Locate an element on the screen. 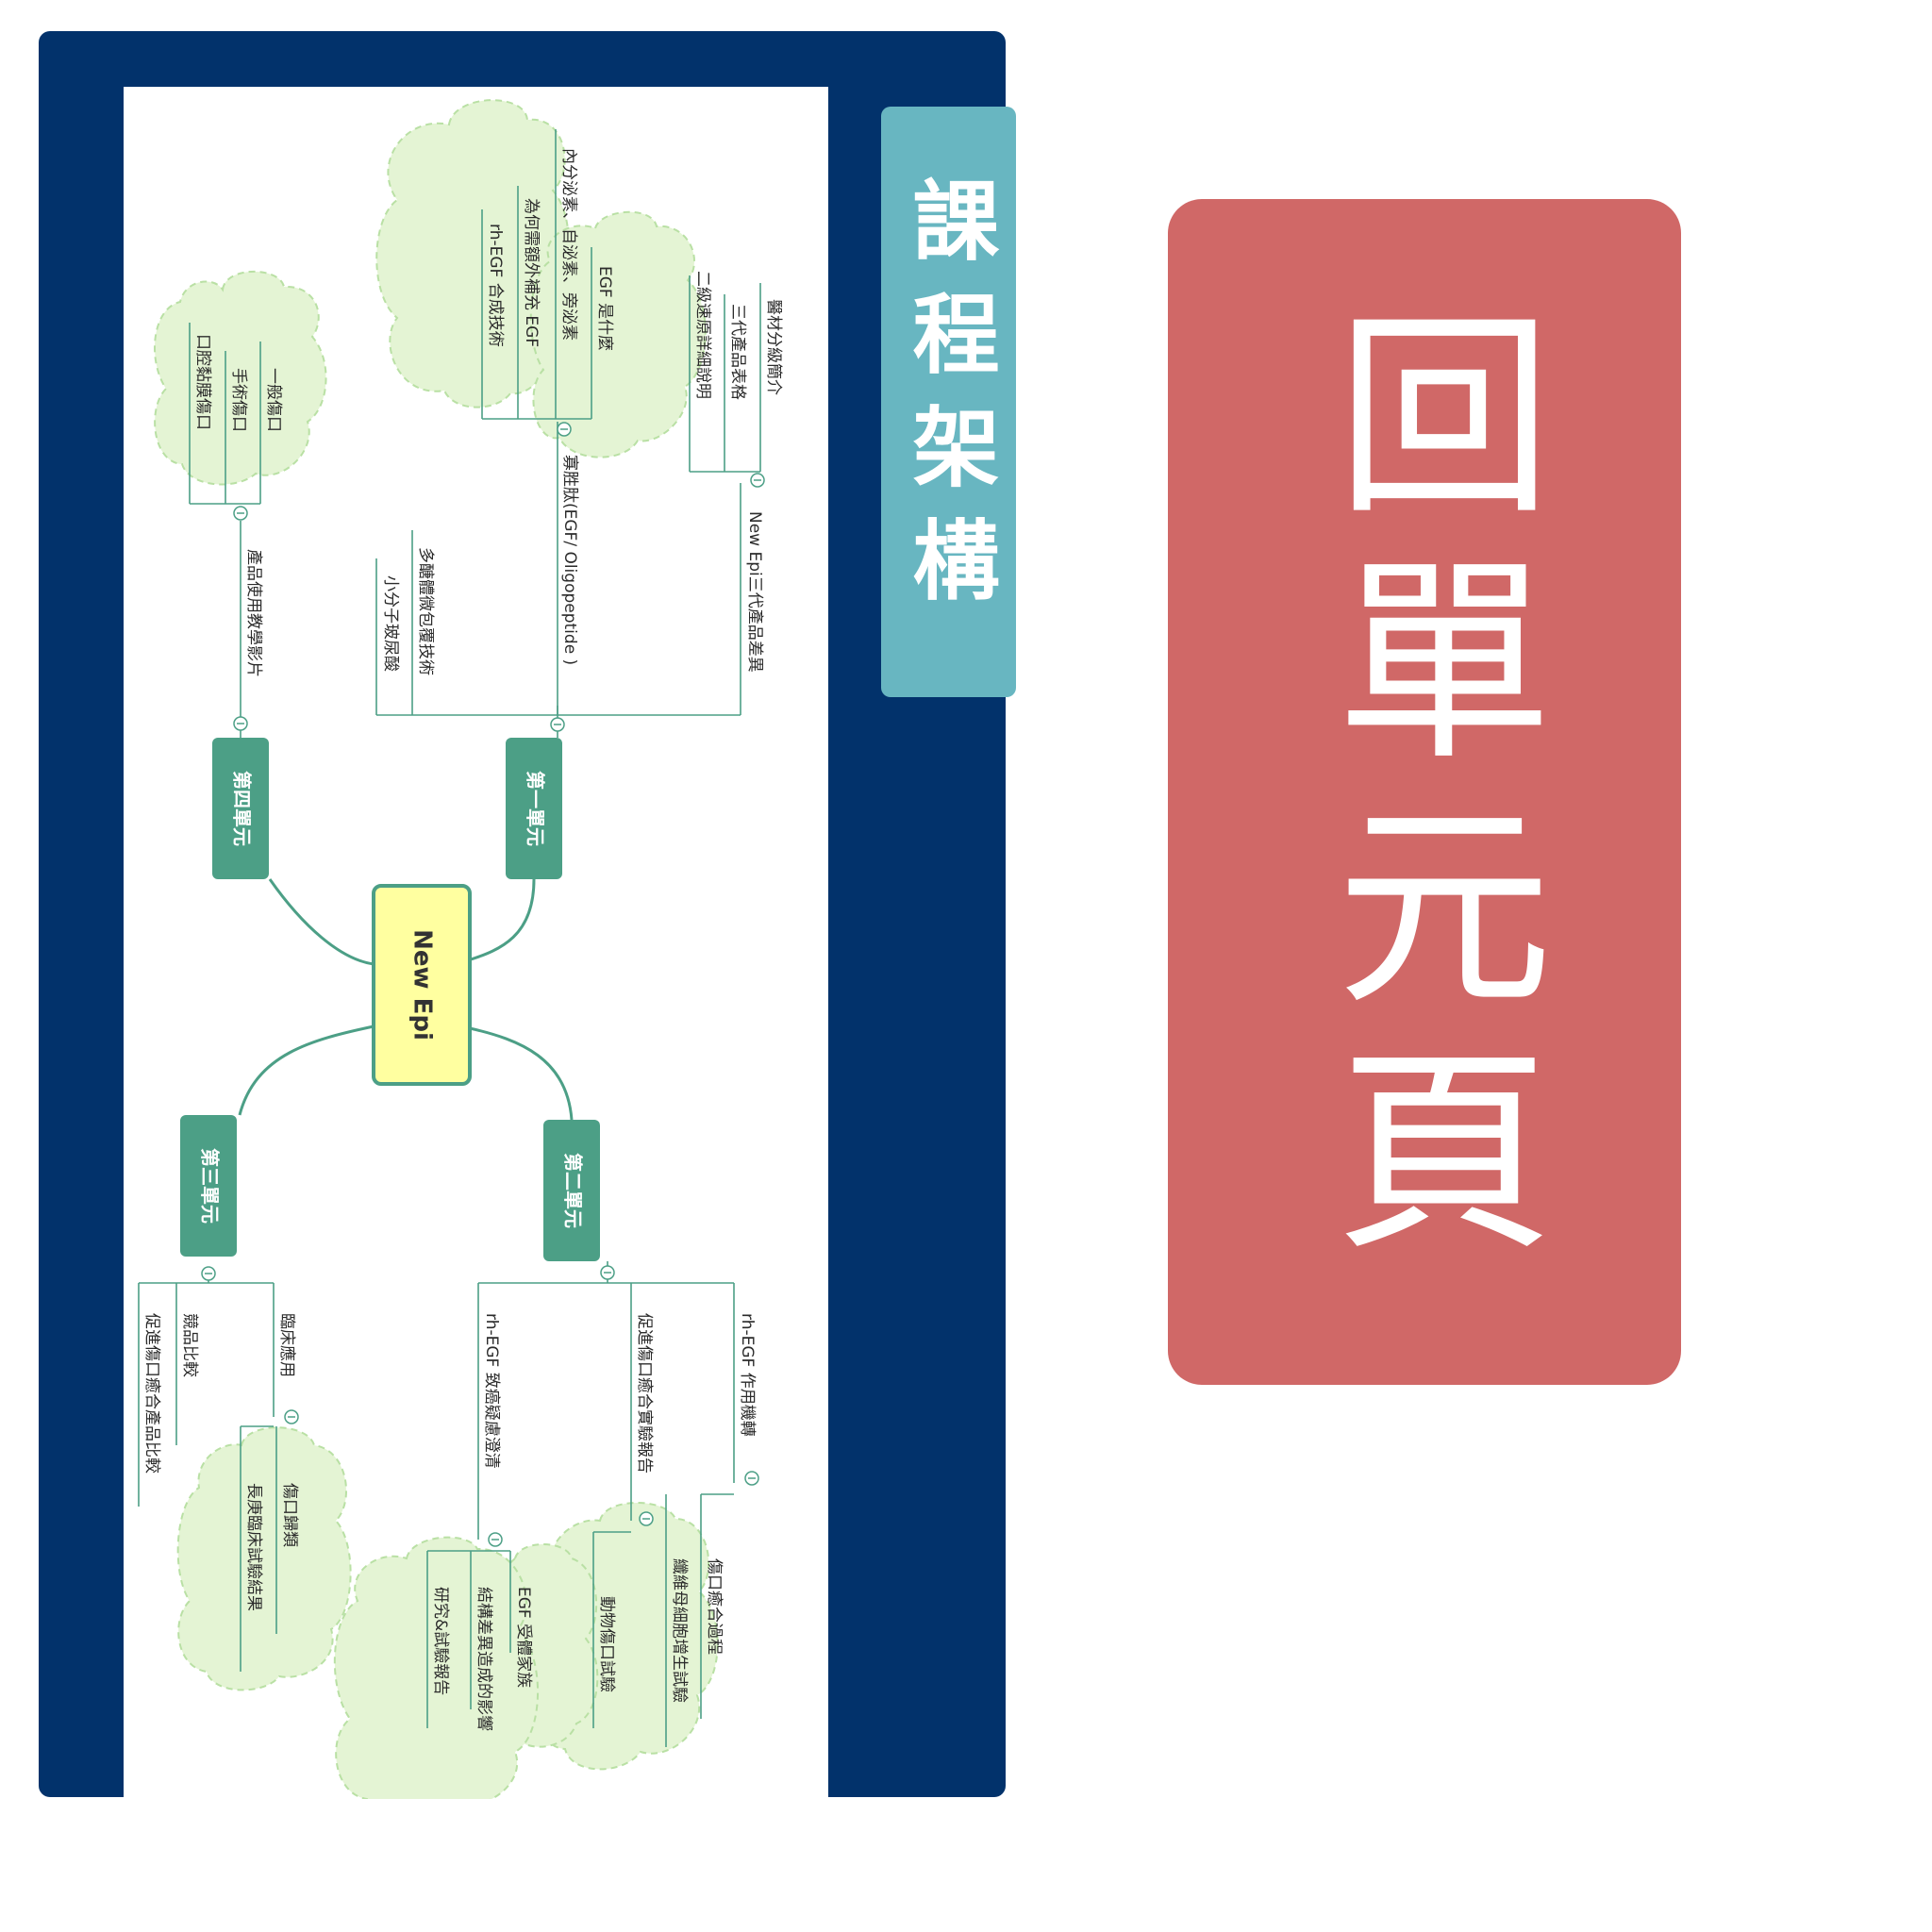 This screenshot has height=1932, width=1932. unit1-topic1-item-2: 三代產品表格 is located at coordinates (737, 352).